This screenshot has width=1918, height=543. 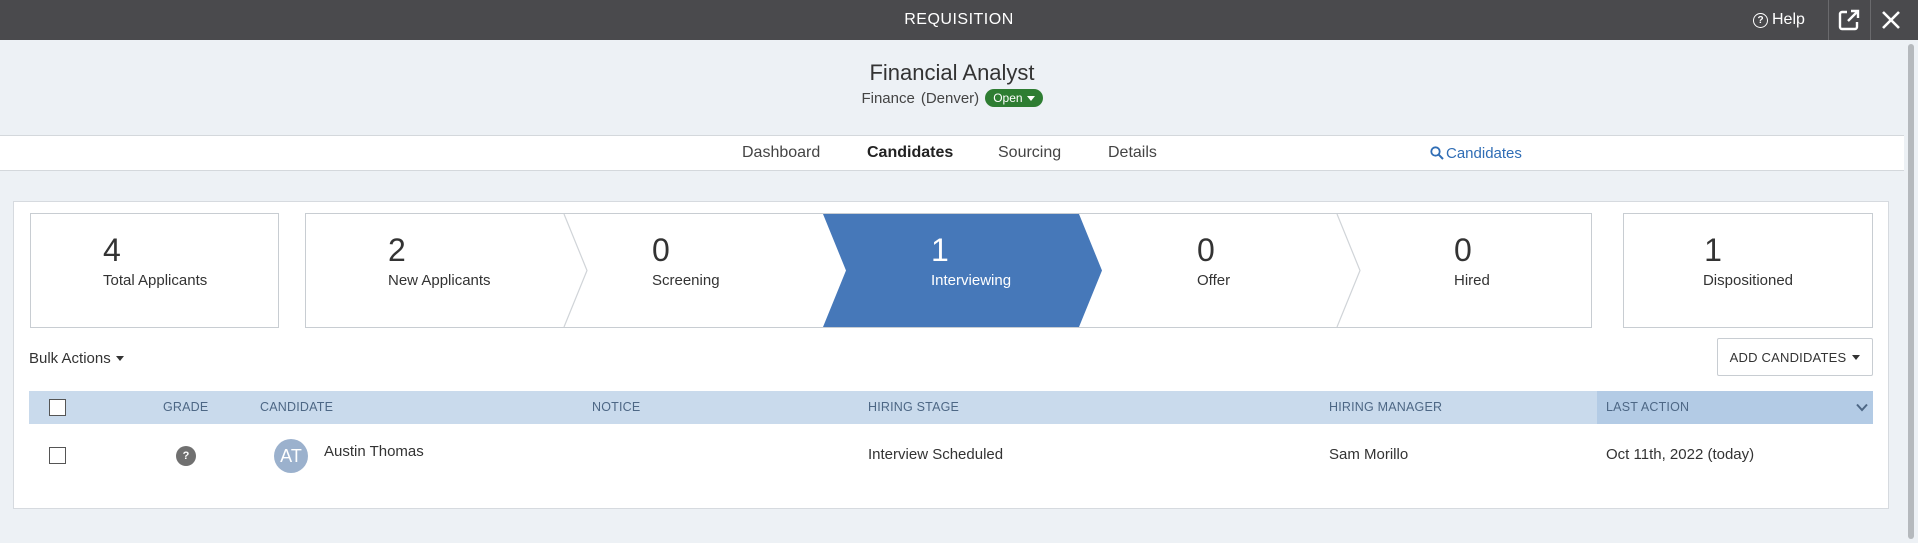 What do you see at coordinates (186, 456) in the screenshot?
I see `grade-badge: ?` at bounding box center [186, 456].